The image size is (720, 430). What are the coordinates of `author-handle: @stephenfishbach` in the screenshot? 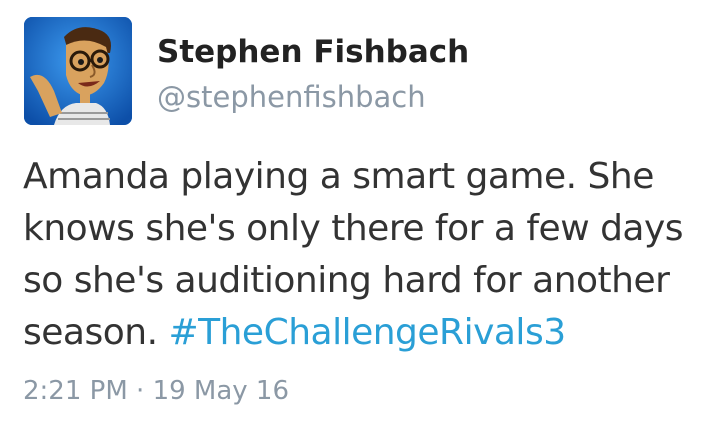 It's located at (291, 97).